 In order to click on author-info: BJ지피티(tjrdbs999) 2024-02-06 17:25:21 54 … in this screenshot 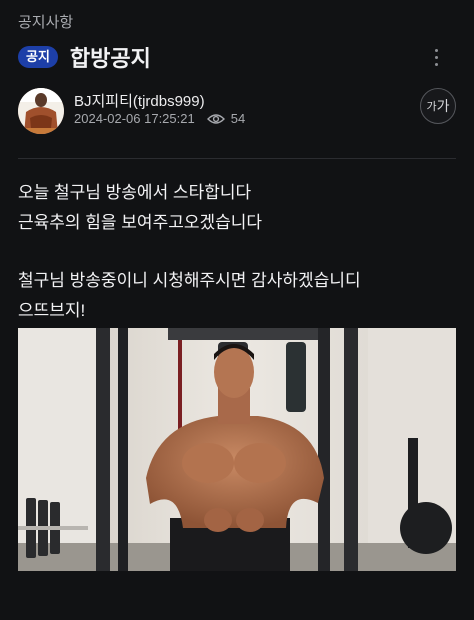, I will do `click(237, 112)`.